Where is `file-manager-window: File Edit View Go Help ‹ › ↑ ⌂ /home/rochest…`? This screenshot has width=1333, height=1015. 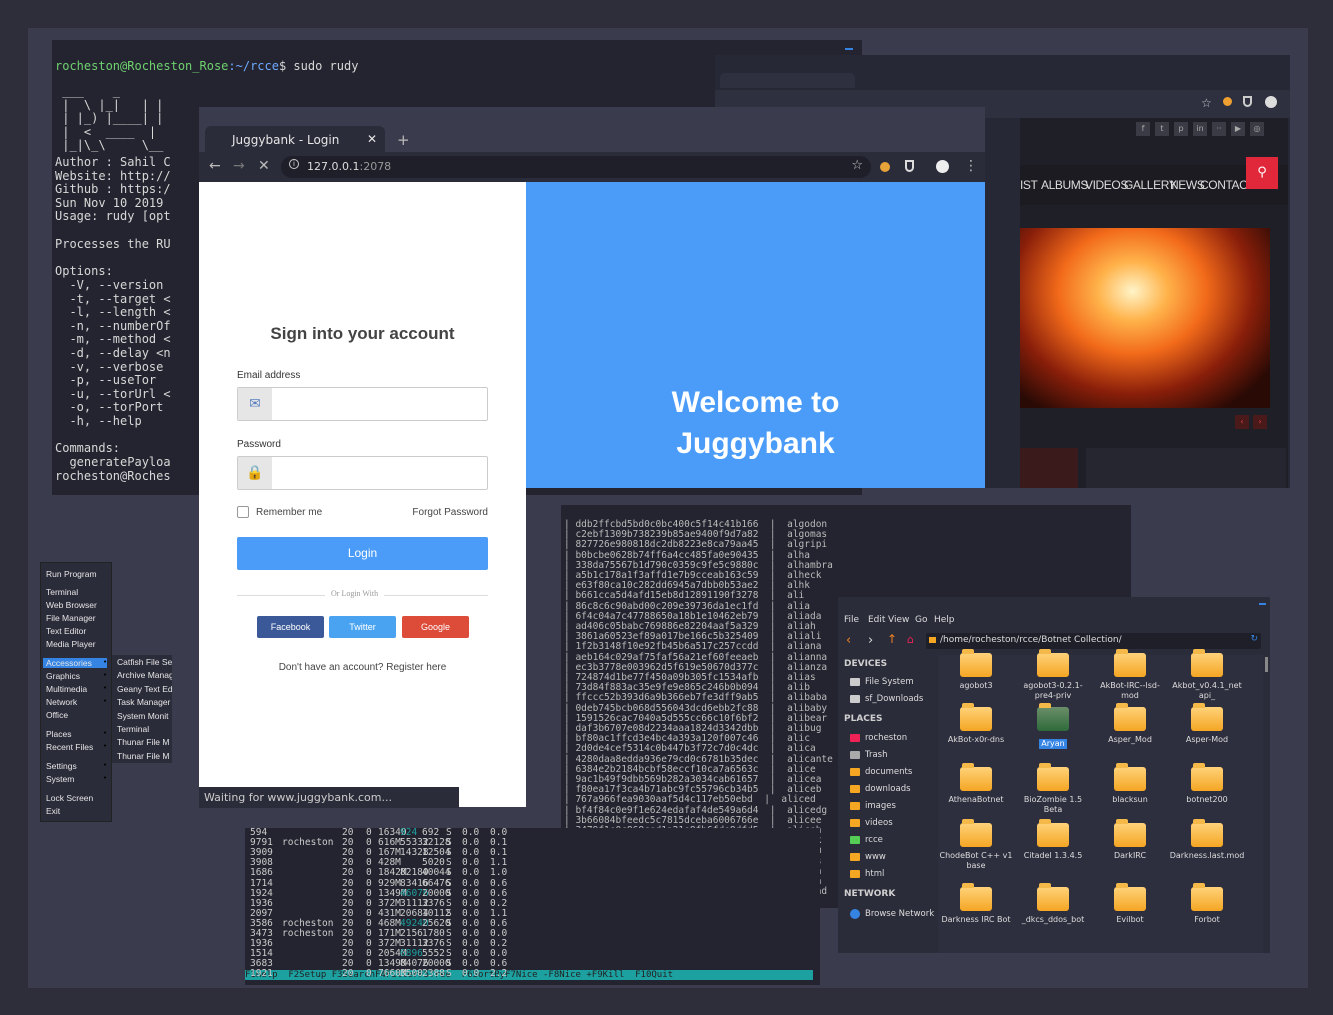
file-manager-window: File Edit View Go Help ‹ › ↑ ⌂ /home/rochest… is located at coordinates (1054, 775).